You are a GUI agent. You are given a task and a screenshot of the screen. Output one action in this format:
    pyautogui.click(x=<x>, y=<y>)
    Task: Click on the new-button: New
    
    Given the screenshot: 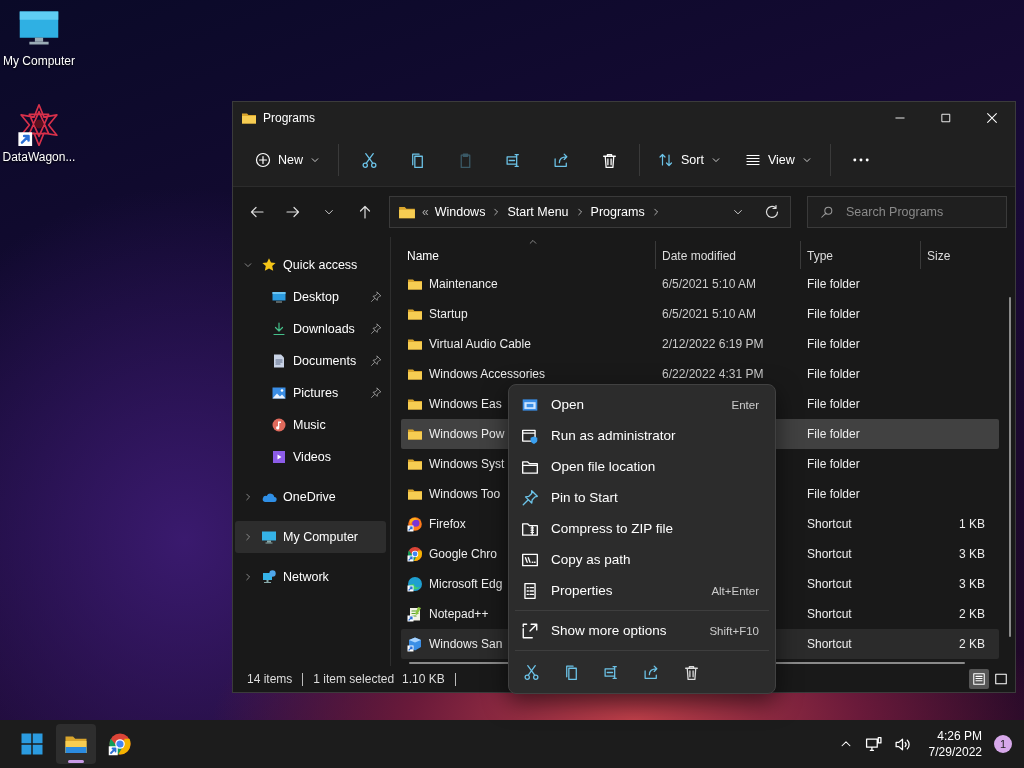 What is the action you would take?
    pyautogui.click(x=287, y=160)
    